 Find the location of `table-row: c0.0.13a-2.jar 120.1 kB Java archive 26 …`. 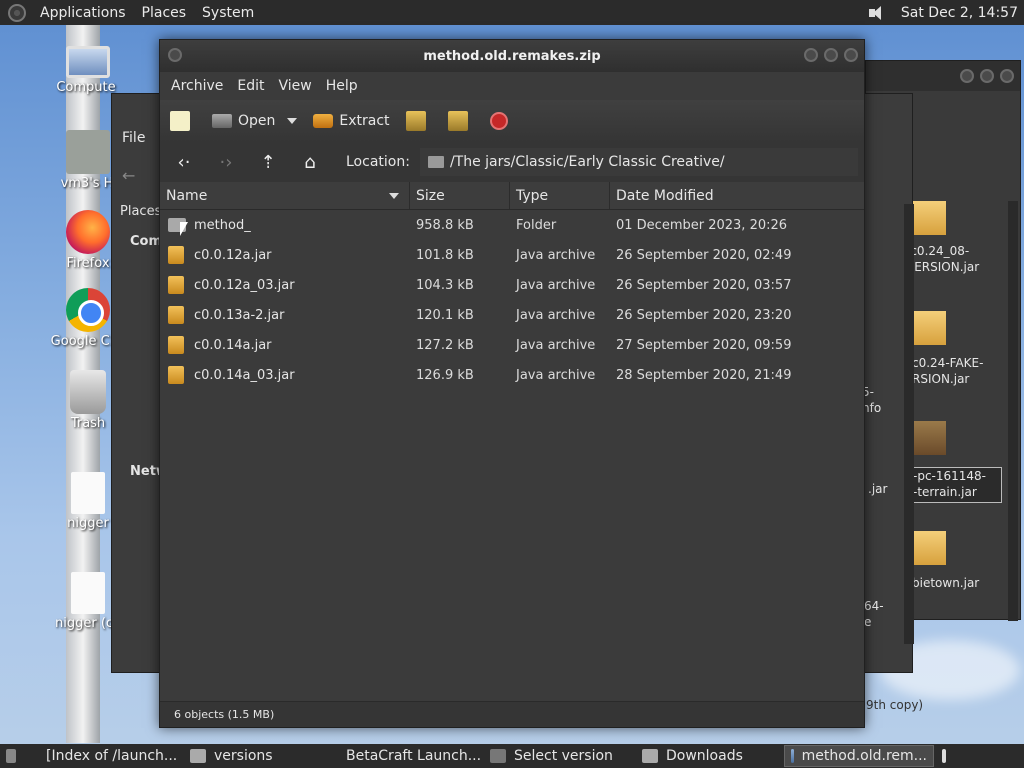

table-row: c0.0.13a-2.jar 120.1 kB Java archive 26 … is located at coordinates (512, 315).